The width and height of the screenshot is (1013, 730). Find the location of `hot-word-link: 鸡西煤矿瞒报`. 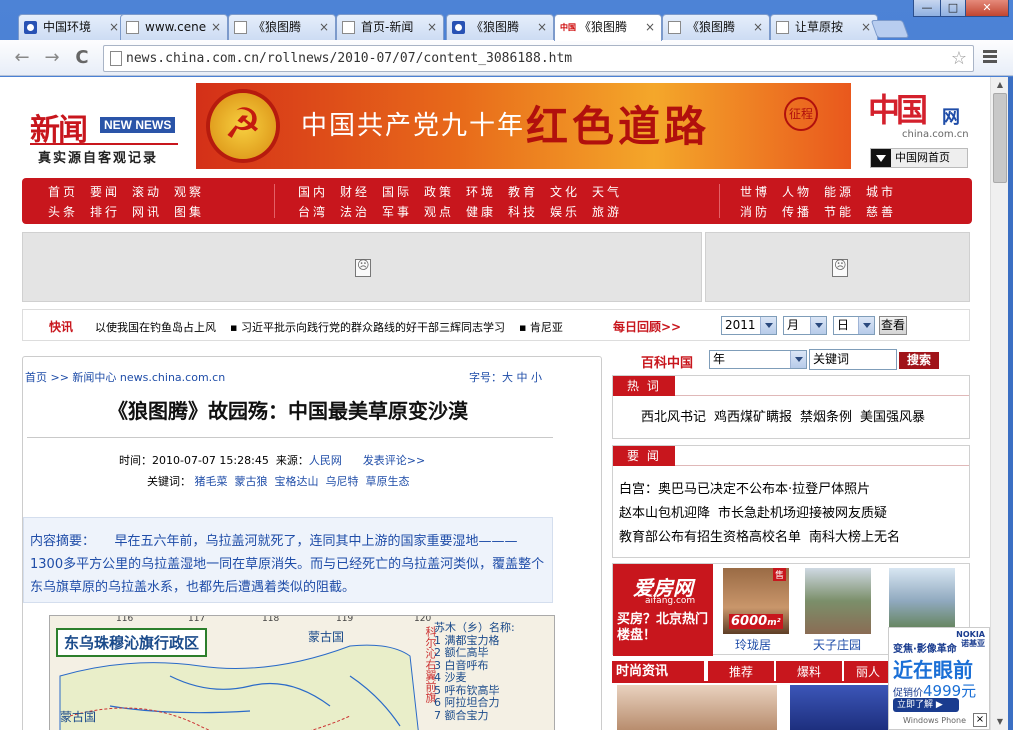

hot-word-link: 鸡西煤矿瞒报 is located at coordinates (753, 417).